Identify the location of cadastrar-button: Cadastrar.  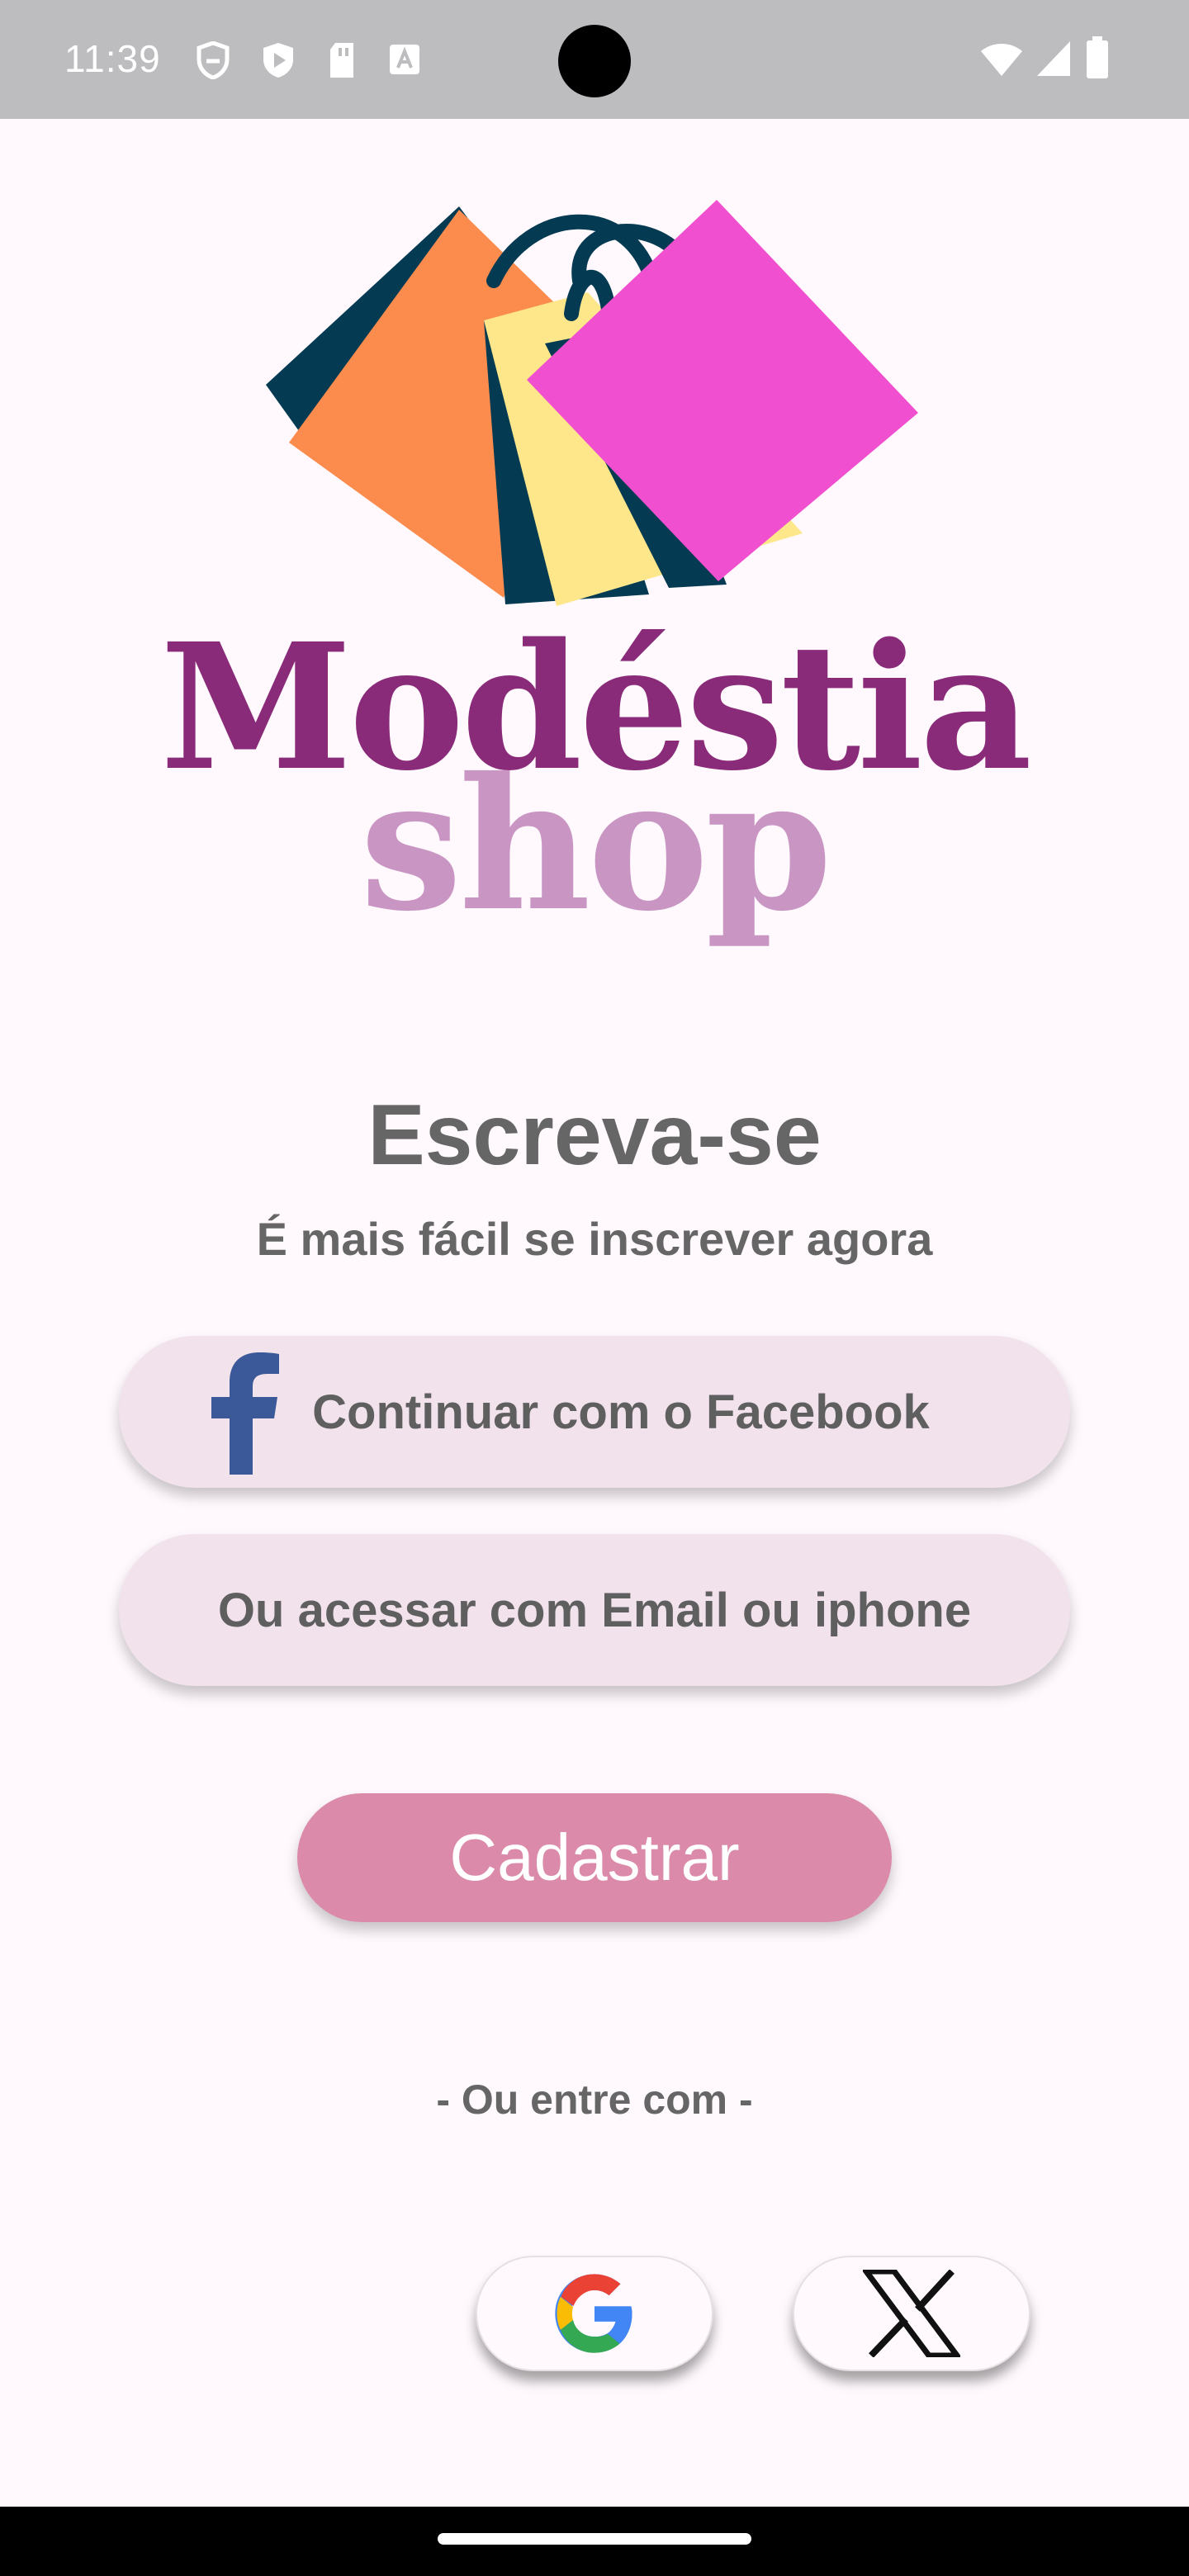
(594, 1857).